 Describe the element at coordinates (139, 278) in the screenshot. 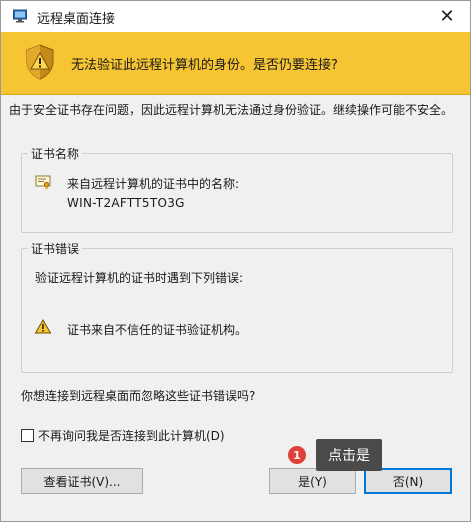

I see `certificate-error-label: 验证远程计算机的证书时遇到下列错误:` at that location.